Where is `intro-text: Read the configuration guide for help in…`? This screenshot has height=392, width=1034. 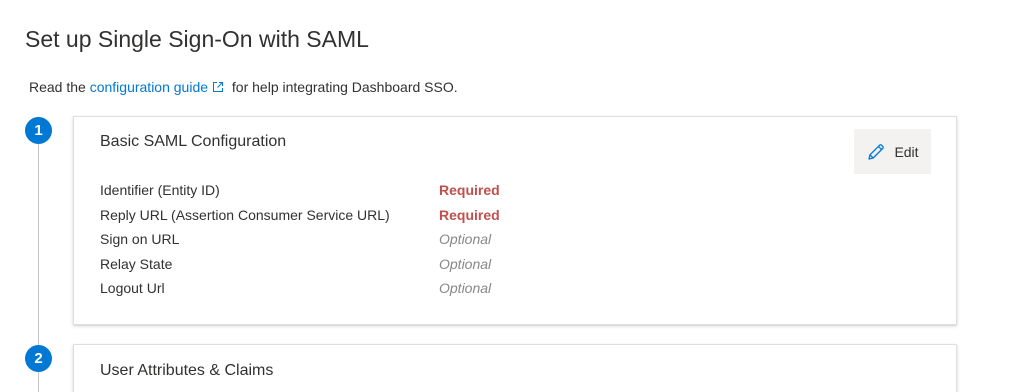 intro-text: Read the configuration guide for help in… is located at coordinates (243, 87).